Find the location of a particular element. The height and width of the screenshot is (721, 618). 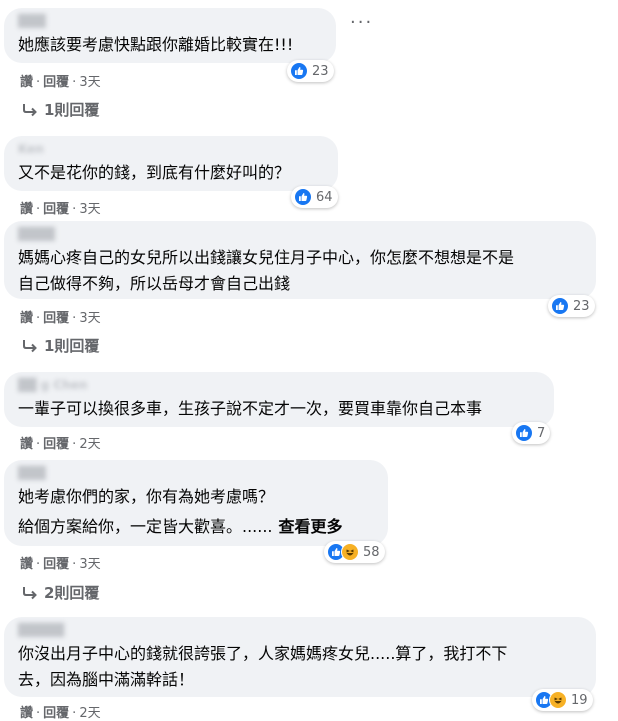

comment-author: Ken is located at coordinates (171, 150).